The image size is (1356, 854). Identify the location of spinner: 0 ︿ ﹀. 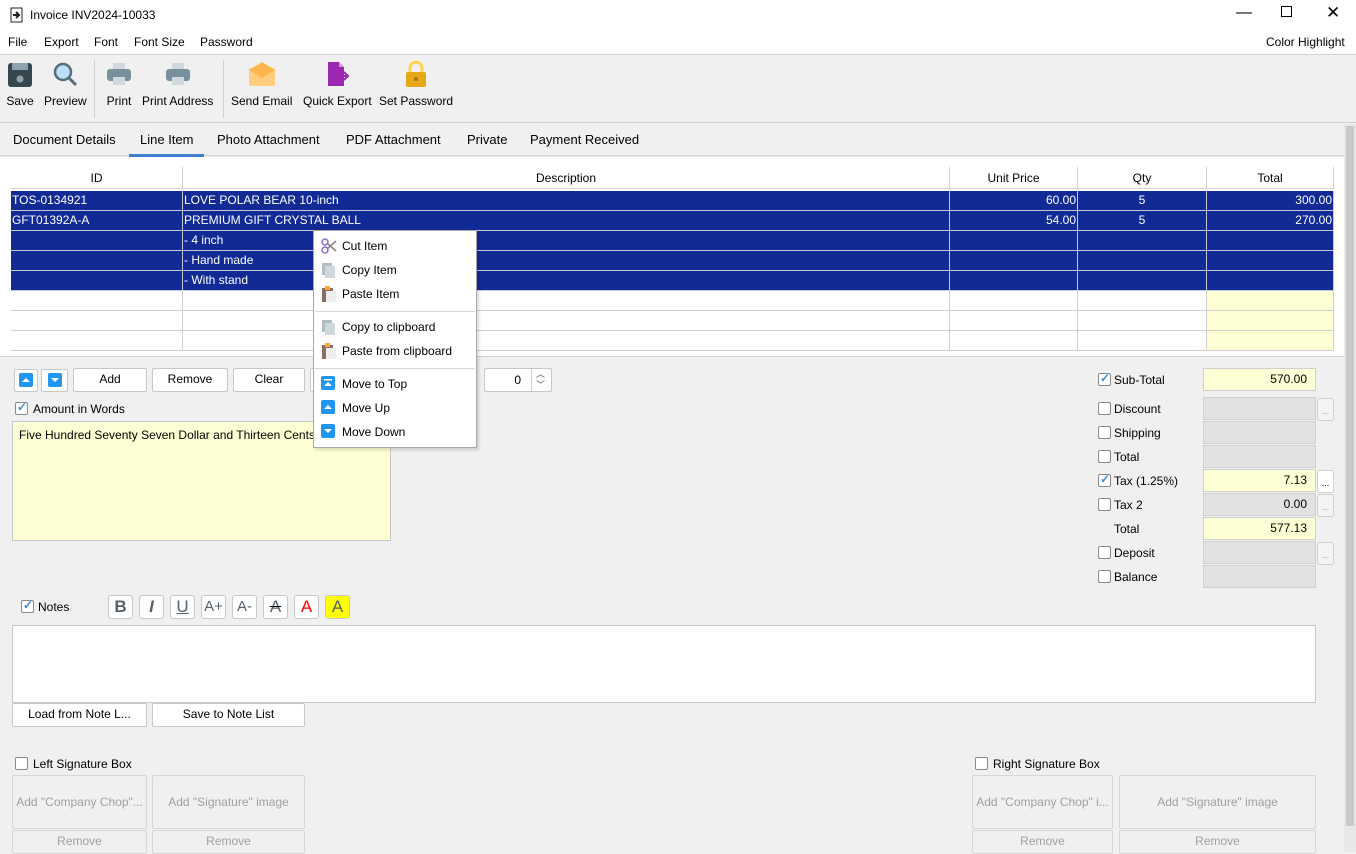
(518, 380).